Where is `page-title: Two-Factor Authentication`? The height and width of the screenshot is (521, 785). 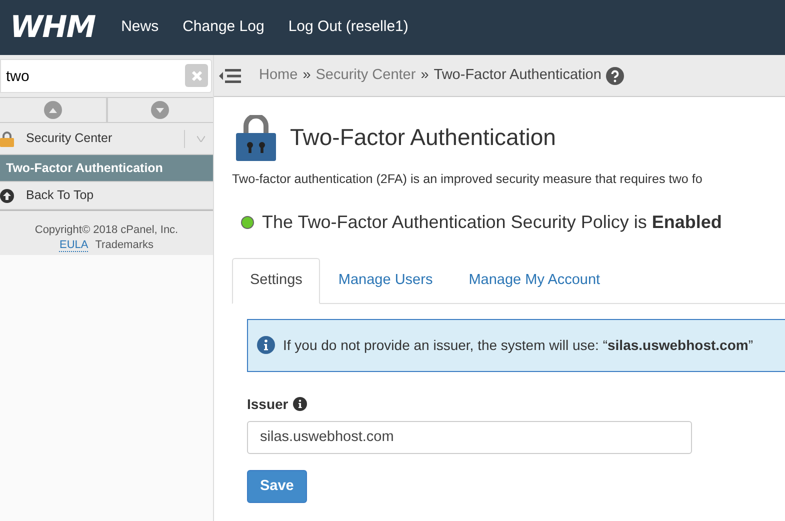
page-title: Two-Factor Authentication is located at coordinates (423, 138).